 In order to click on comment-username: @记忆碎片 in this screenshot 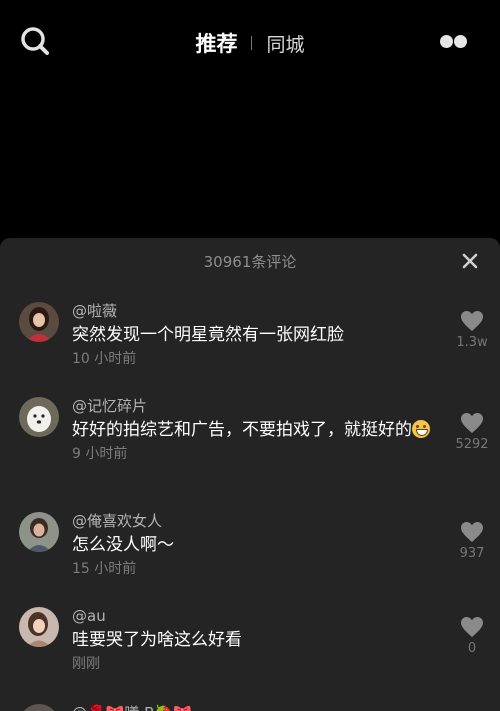, I will do `click(257, 406)`.